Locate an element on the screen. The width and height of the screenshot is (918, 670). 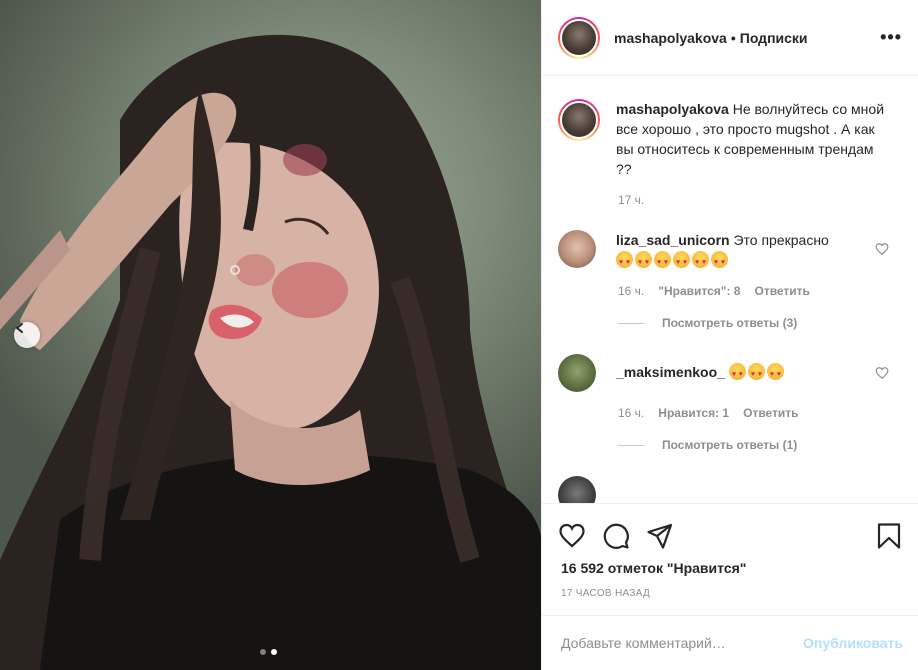
comment-meta: 16 ч. "Нравится": 8 Ответить is located at coordinates (768, 291).